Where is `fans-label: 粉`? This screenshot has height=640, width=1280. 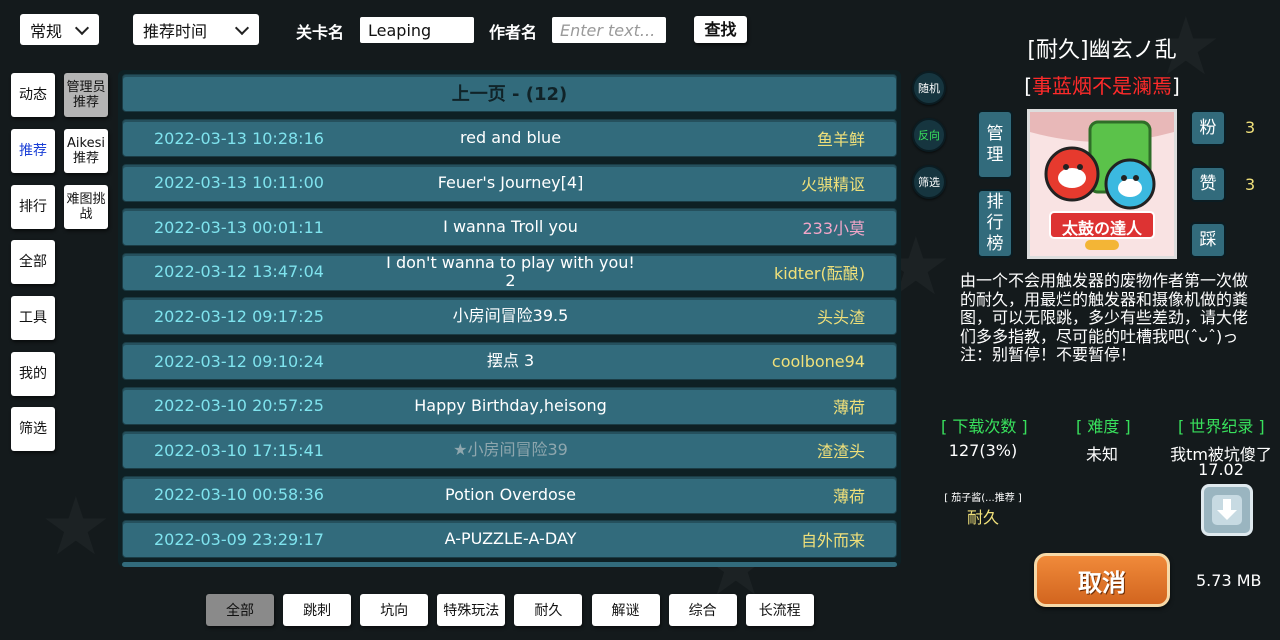 fans-label: 粉 is located at coordinates (1208, 127).